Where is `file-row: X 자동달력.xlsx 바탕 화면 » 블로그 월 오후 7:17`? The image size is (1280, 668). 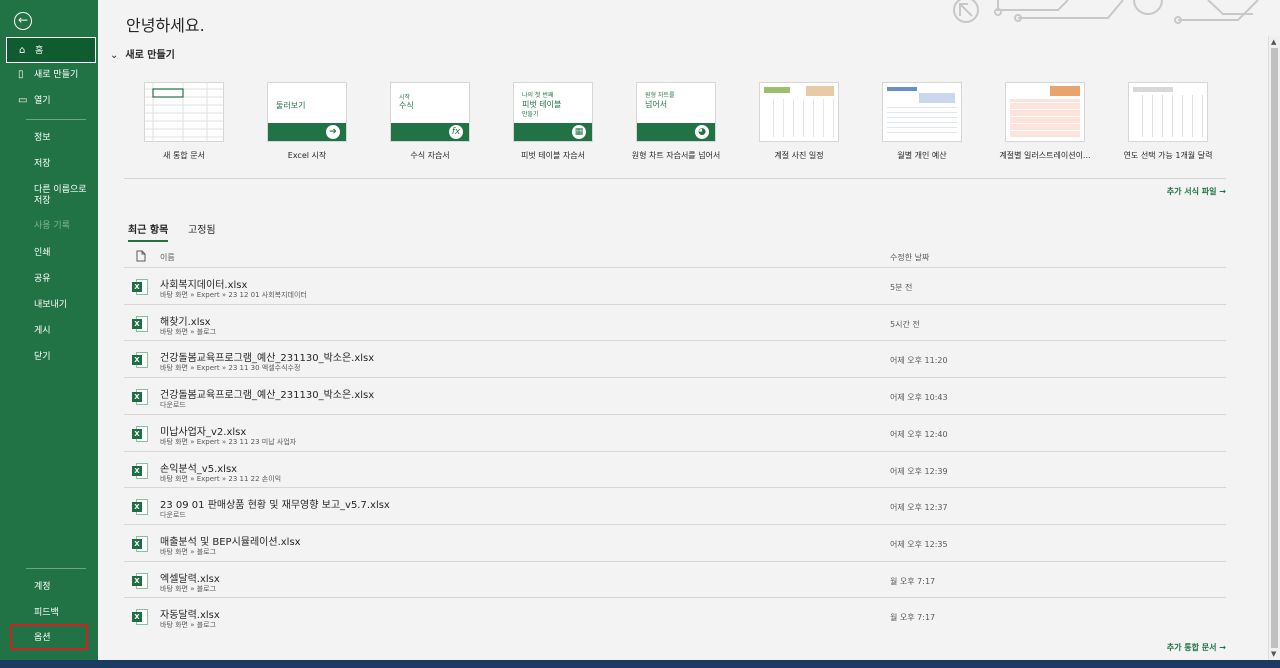
file-row: X 자동달력.xlsx 바탕 화면 » 블로그 월 오후 7:17 is located at coordinates (675, 615).